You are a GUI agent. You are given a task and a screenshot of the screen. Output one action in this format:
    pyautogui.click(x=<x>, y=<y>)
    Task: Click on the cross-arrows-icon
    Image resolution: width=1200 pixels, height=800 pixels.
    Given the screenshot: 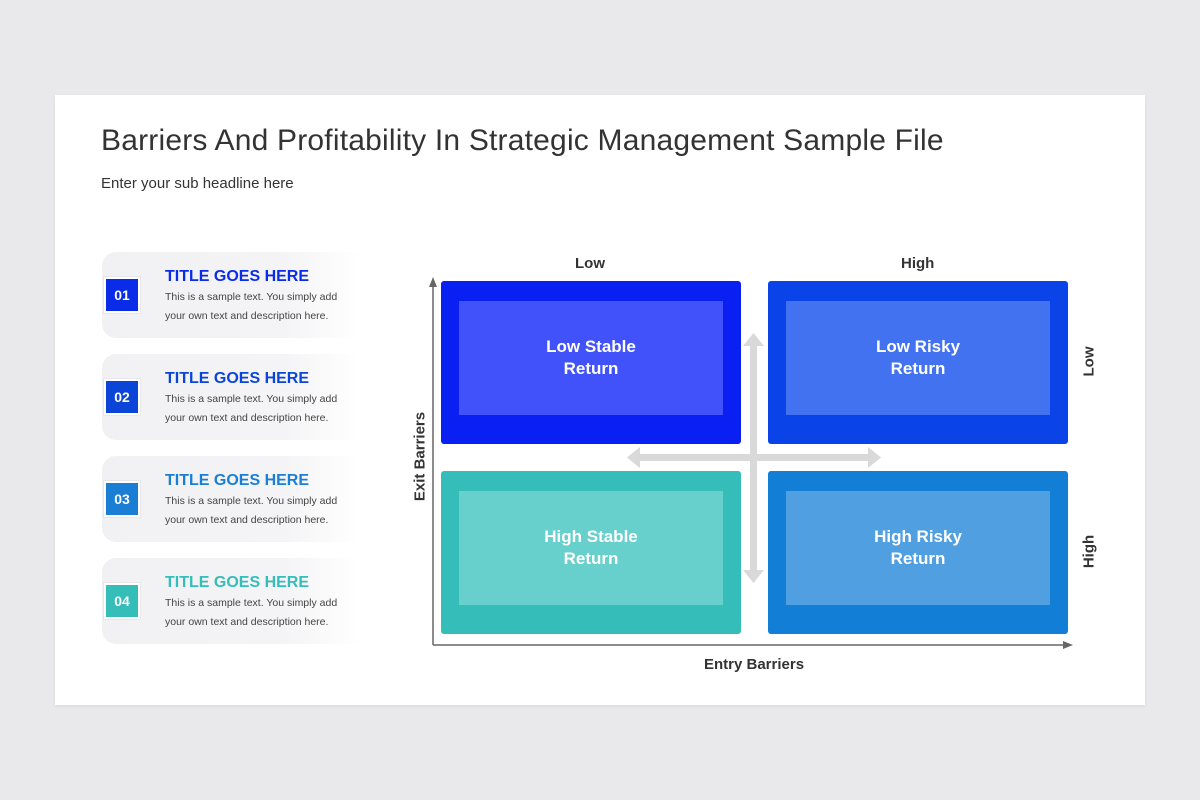 What is the action you would take?
    pyautogui.click(x=754, y=458)
    